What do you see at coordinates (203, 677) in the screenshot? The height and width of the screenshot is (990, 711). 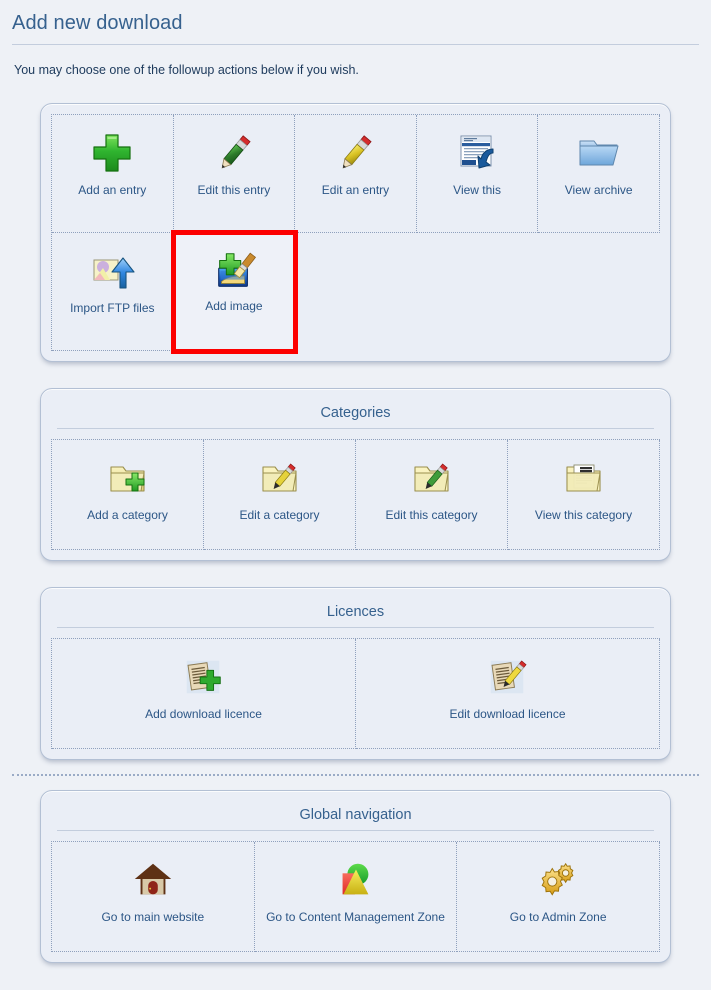 I see `licence-plus-icon` at bounding box center [203, 677].